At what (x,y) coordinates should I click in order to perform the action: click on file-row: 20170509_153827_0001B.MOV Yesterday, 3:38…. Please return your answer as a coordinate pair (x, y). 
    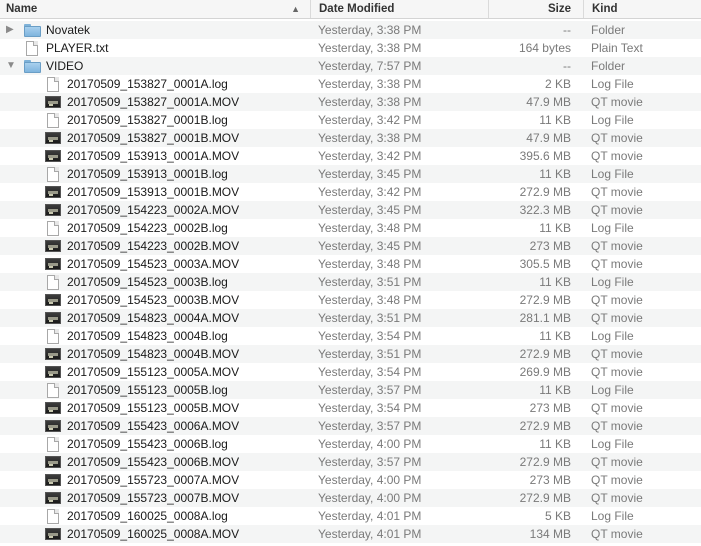
    Looking at the image, I should click on (350, 138).